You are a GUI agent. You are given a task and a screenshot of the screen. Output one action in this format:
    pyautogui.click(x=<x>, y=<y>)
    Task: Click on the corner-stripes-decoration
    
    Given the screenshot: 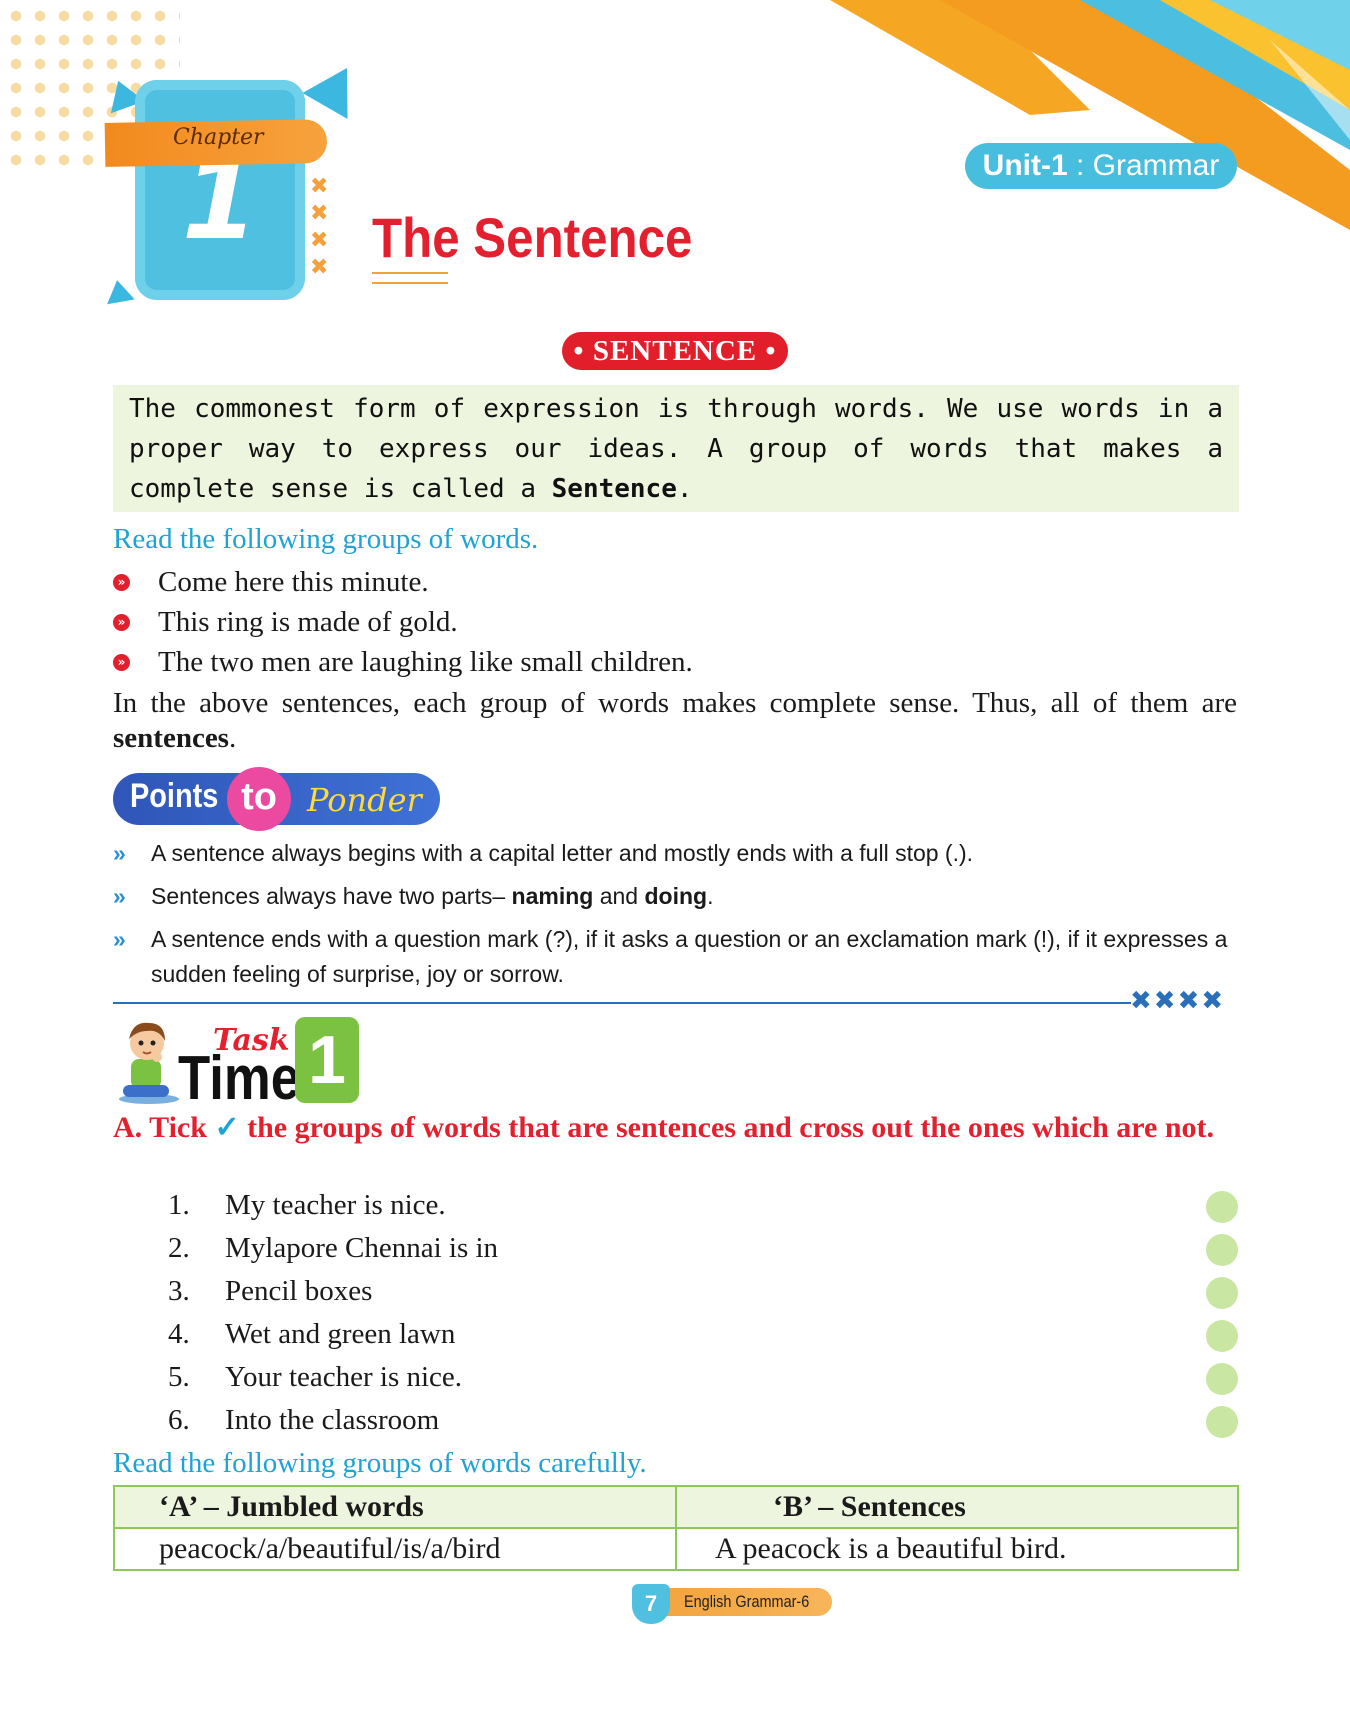 What is the action you would take?
    pyautogui.click(x=1090, y=115)
    